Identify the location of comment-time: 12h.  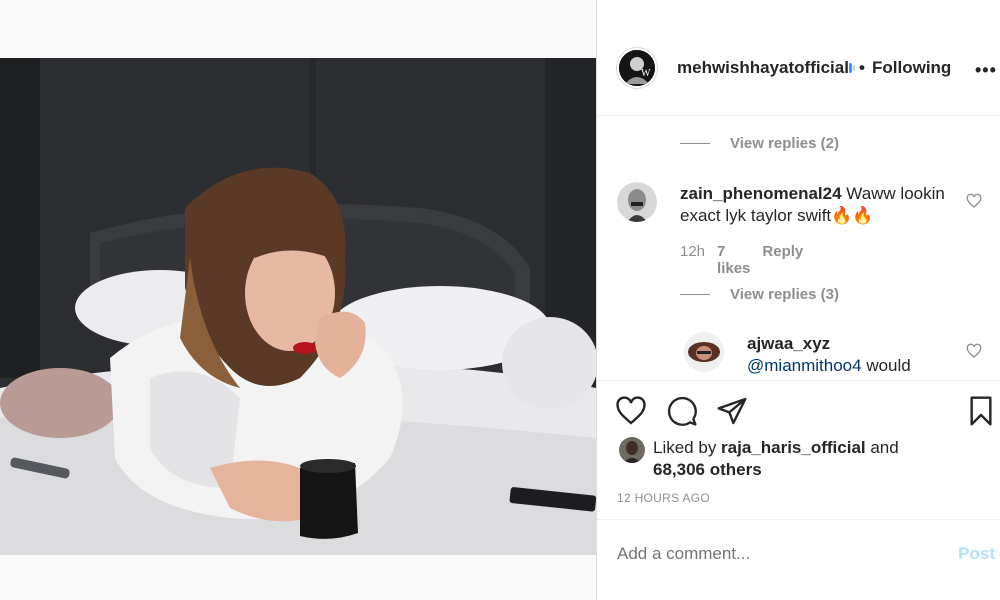
(692, 260).